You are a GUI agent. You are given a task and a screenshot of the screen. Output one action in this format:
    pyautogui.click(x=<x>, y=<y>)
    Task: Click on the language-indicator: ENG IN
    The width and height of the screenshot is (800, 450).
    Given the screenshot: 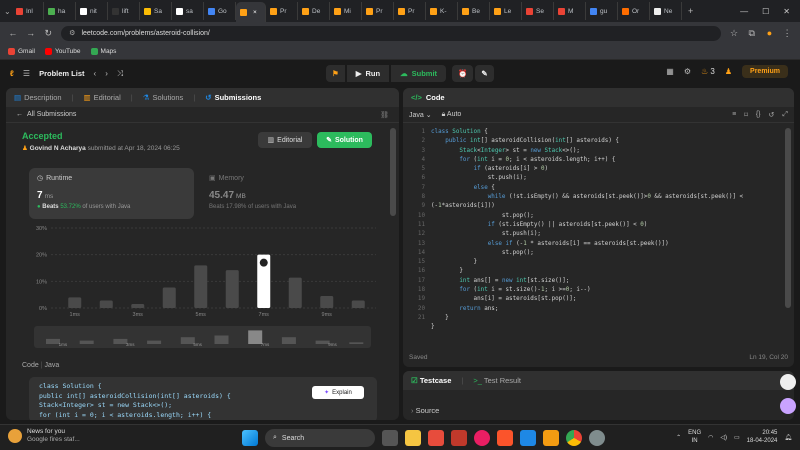 What is the action you would take?
    pyautogui.click(x=694, y=437)
    